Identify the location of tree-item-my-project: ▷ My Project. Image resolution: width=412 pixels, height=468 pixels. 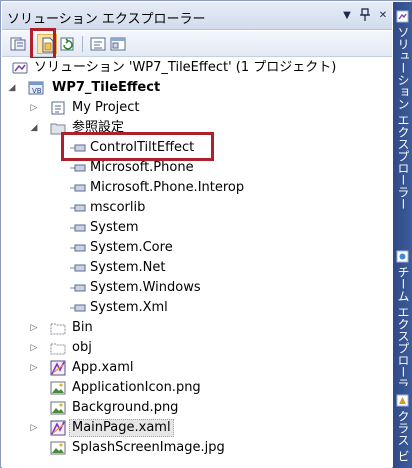
(197, 108).